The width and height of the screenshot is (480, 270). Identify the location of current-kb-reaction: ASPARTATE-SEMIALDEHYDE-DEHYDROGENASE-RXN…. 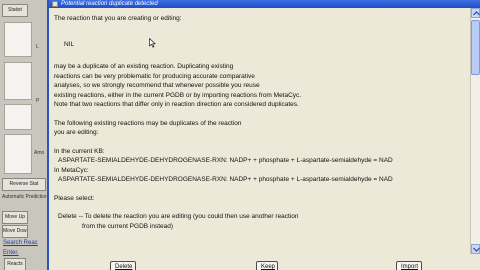
(225, 160).